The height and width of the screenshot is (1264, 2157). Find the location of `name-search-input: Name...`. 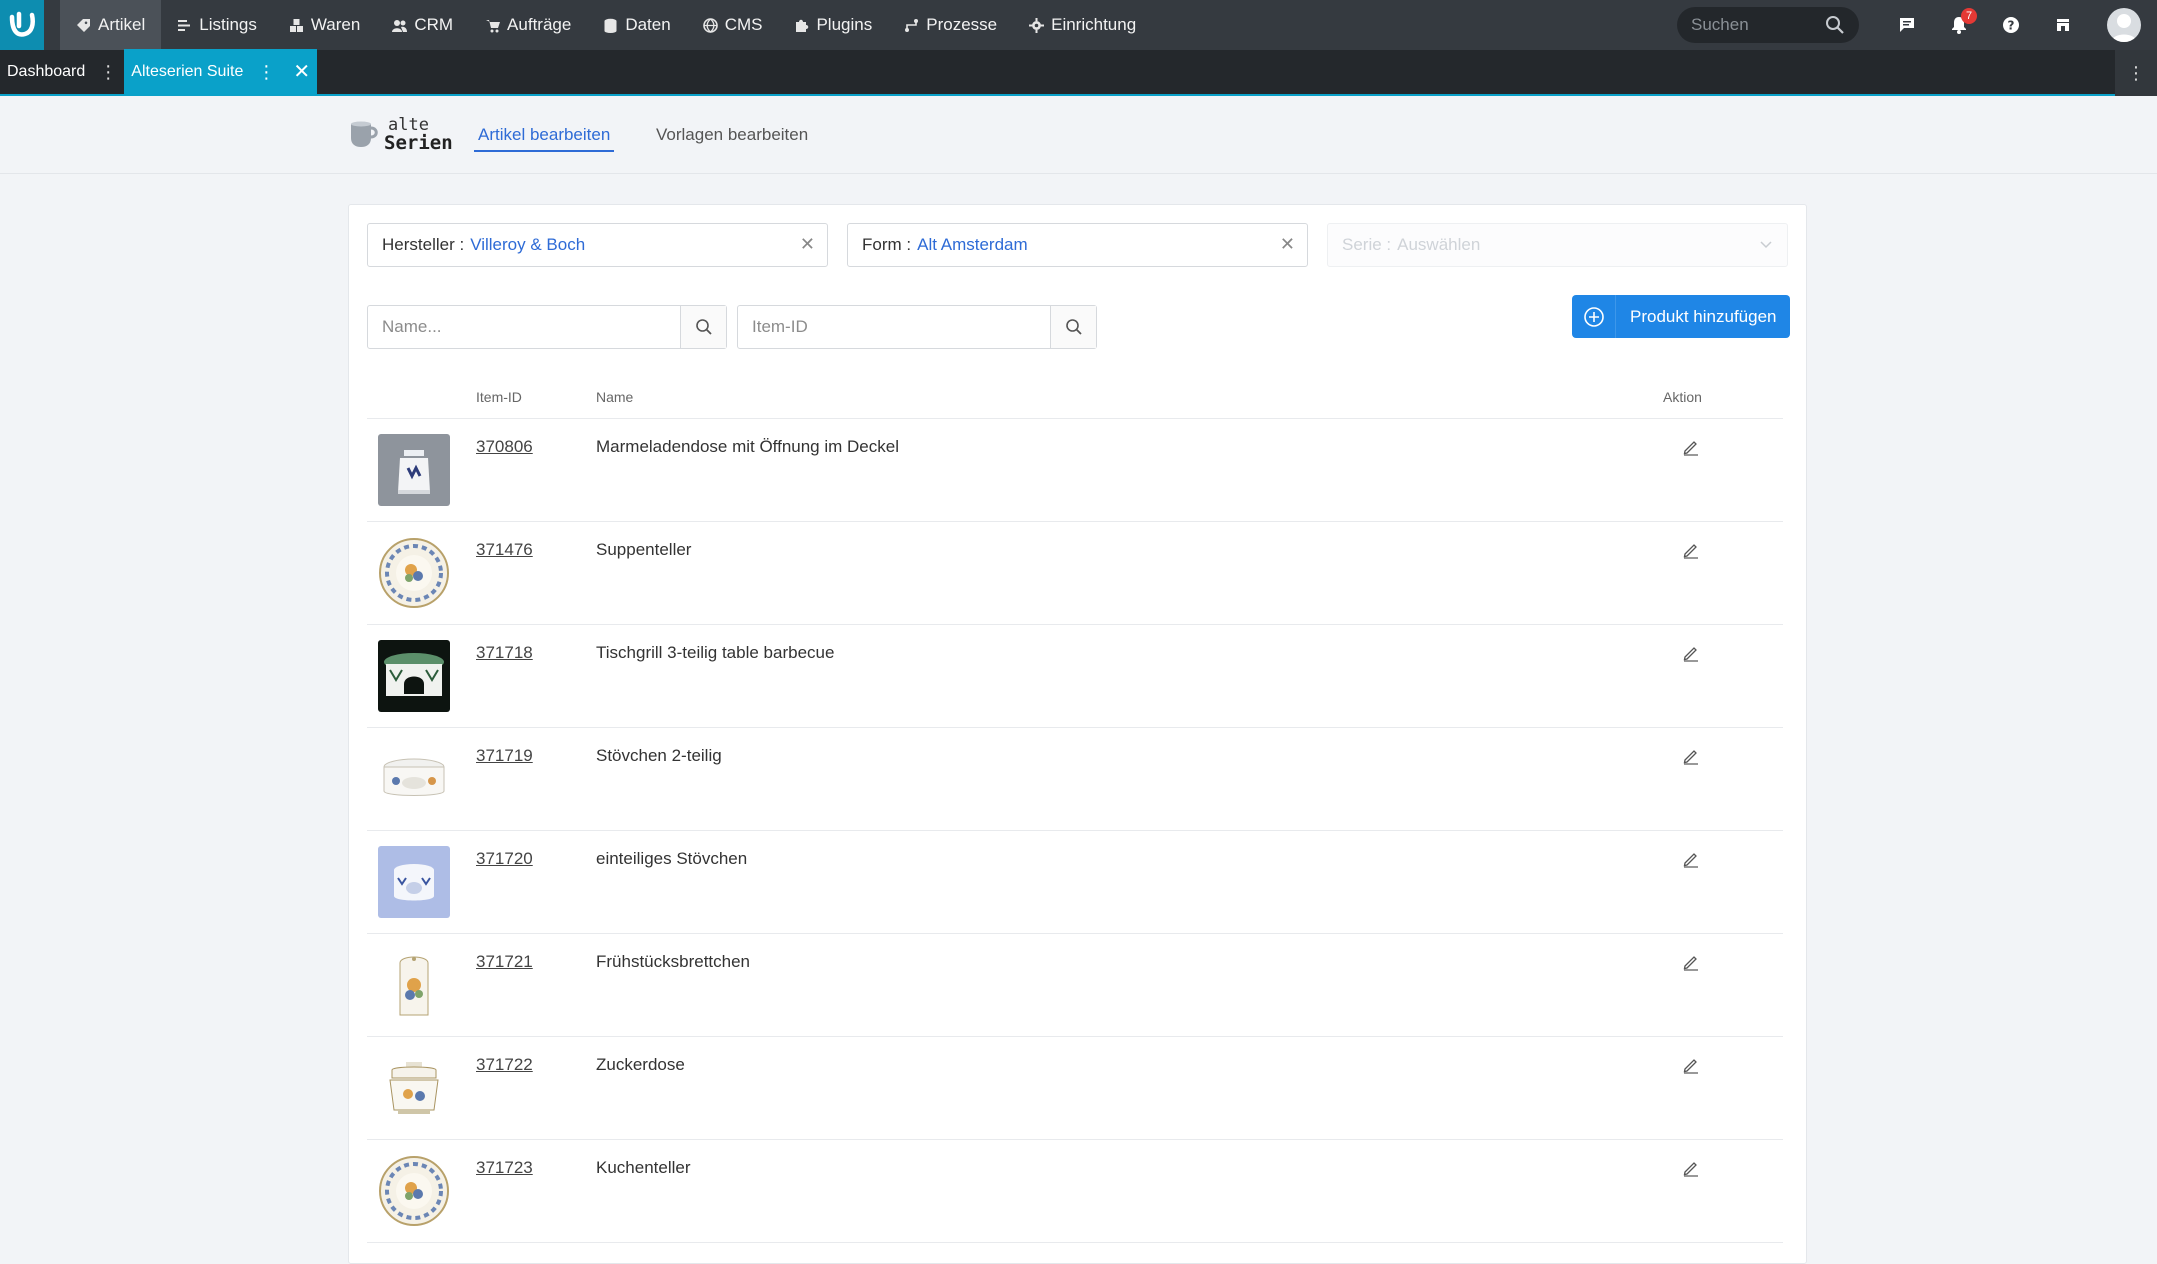

name-search-input: Name... is located at coordinates (524, 327).